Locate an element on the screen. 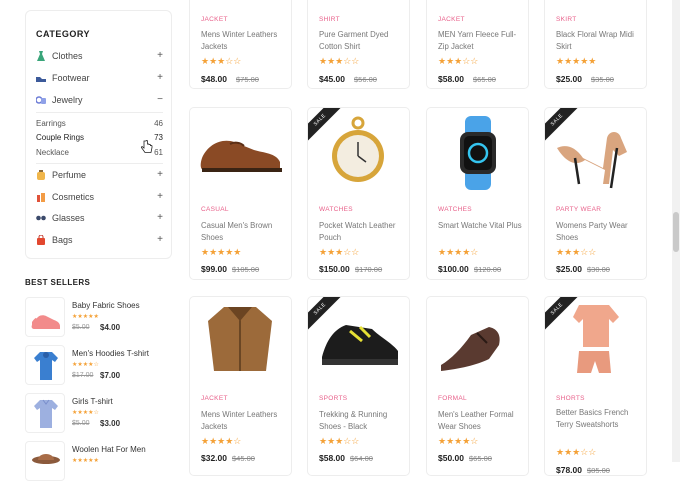 The width and height of the screenshot is (680, 483). best-seller-item: Woolen Hat For Men ★★★★★ is located at coordinates (100, 462).